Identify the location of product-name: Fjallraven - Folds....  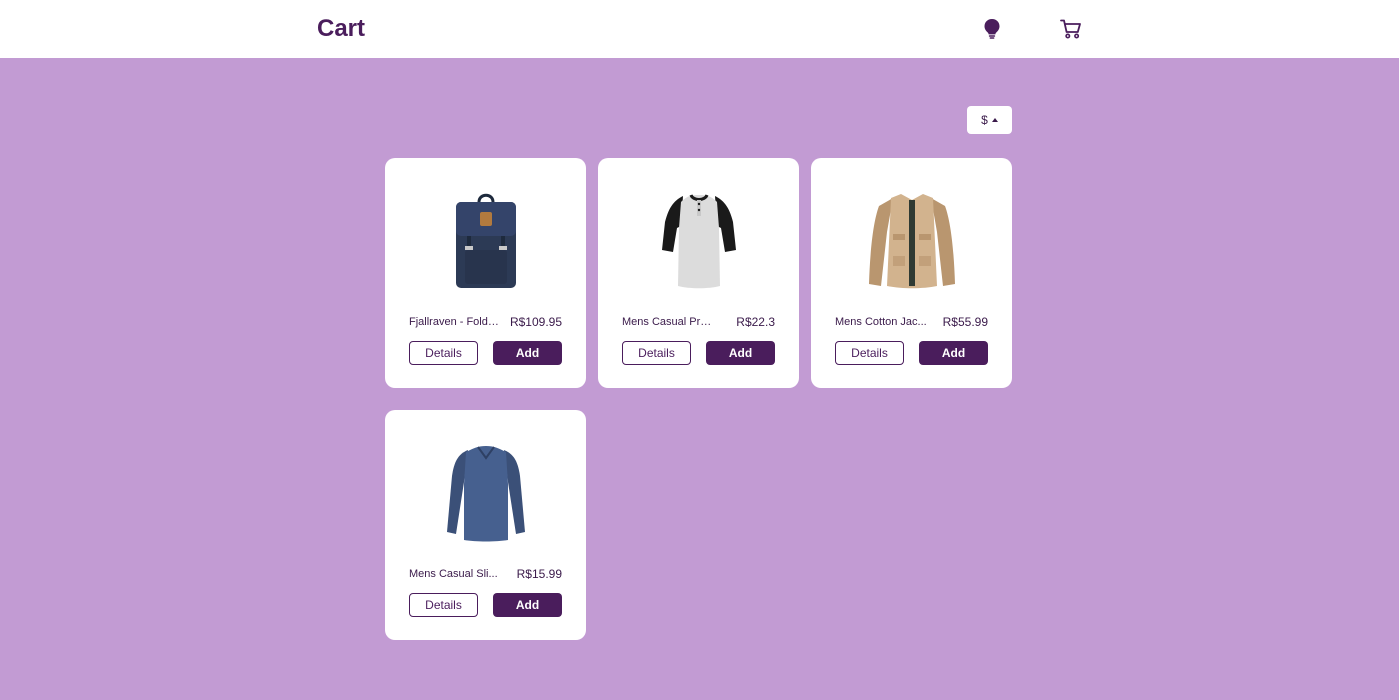
(455, 322).